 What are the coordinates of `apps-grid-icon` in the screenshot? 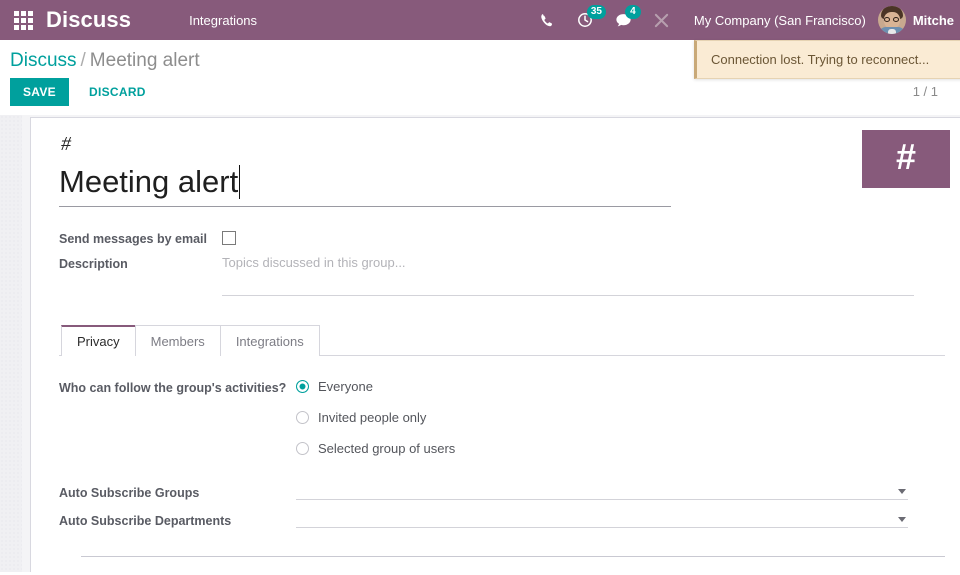 It's located at (23, 20).